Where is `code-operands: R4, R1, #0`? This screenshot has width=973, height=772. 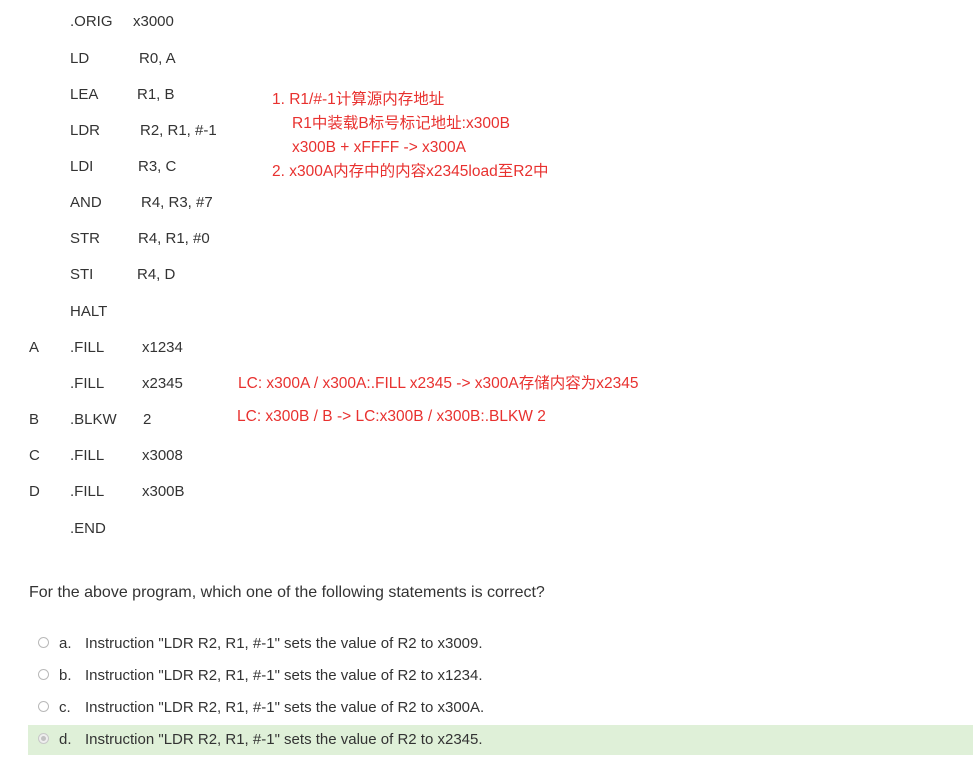 code-operands: R4, R1, #0 is located at coordinates (174, 238).